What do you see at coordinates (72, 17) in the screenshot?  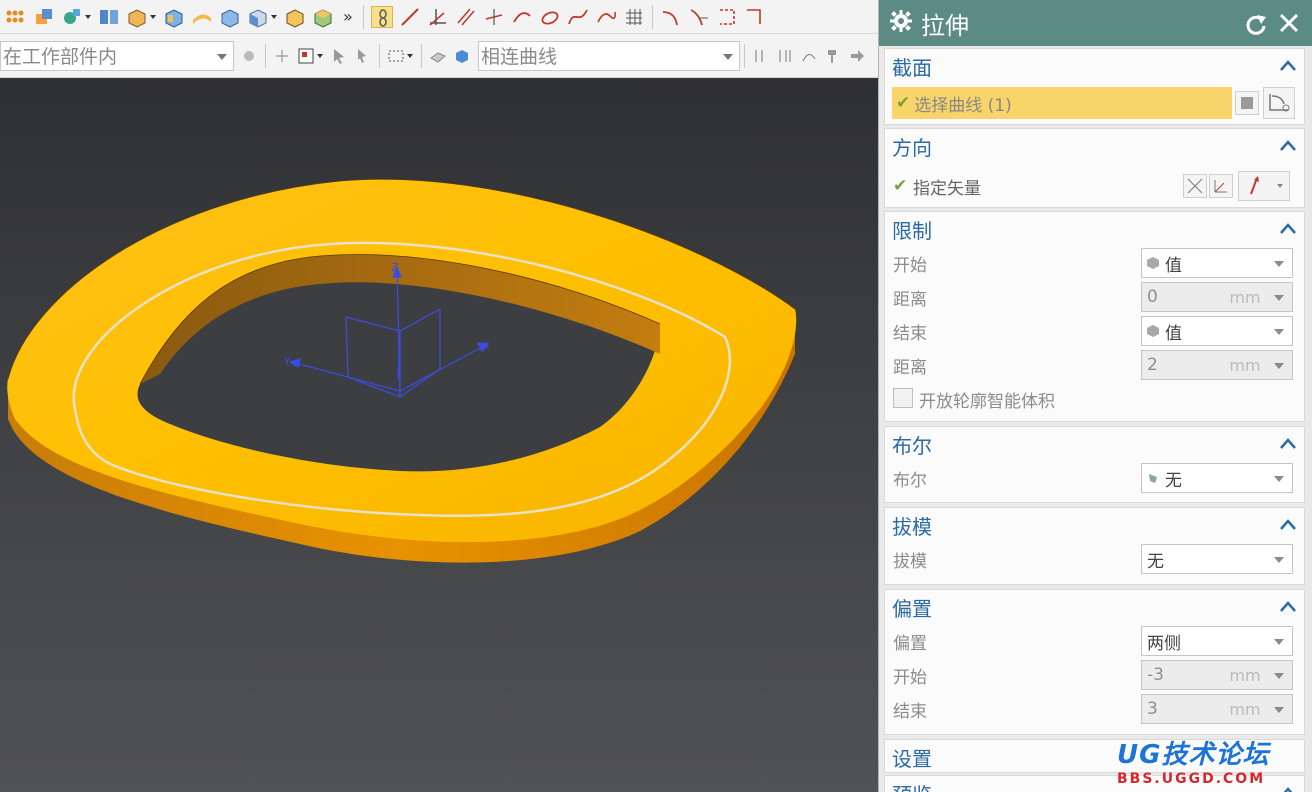 I see `sketch-feature-icon` at bounding box center [72, 17].